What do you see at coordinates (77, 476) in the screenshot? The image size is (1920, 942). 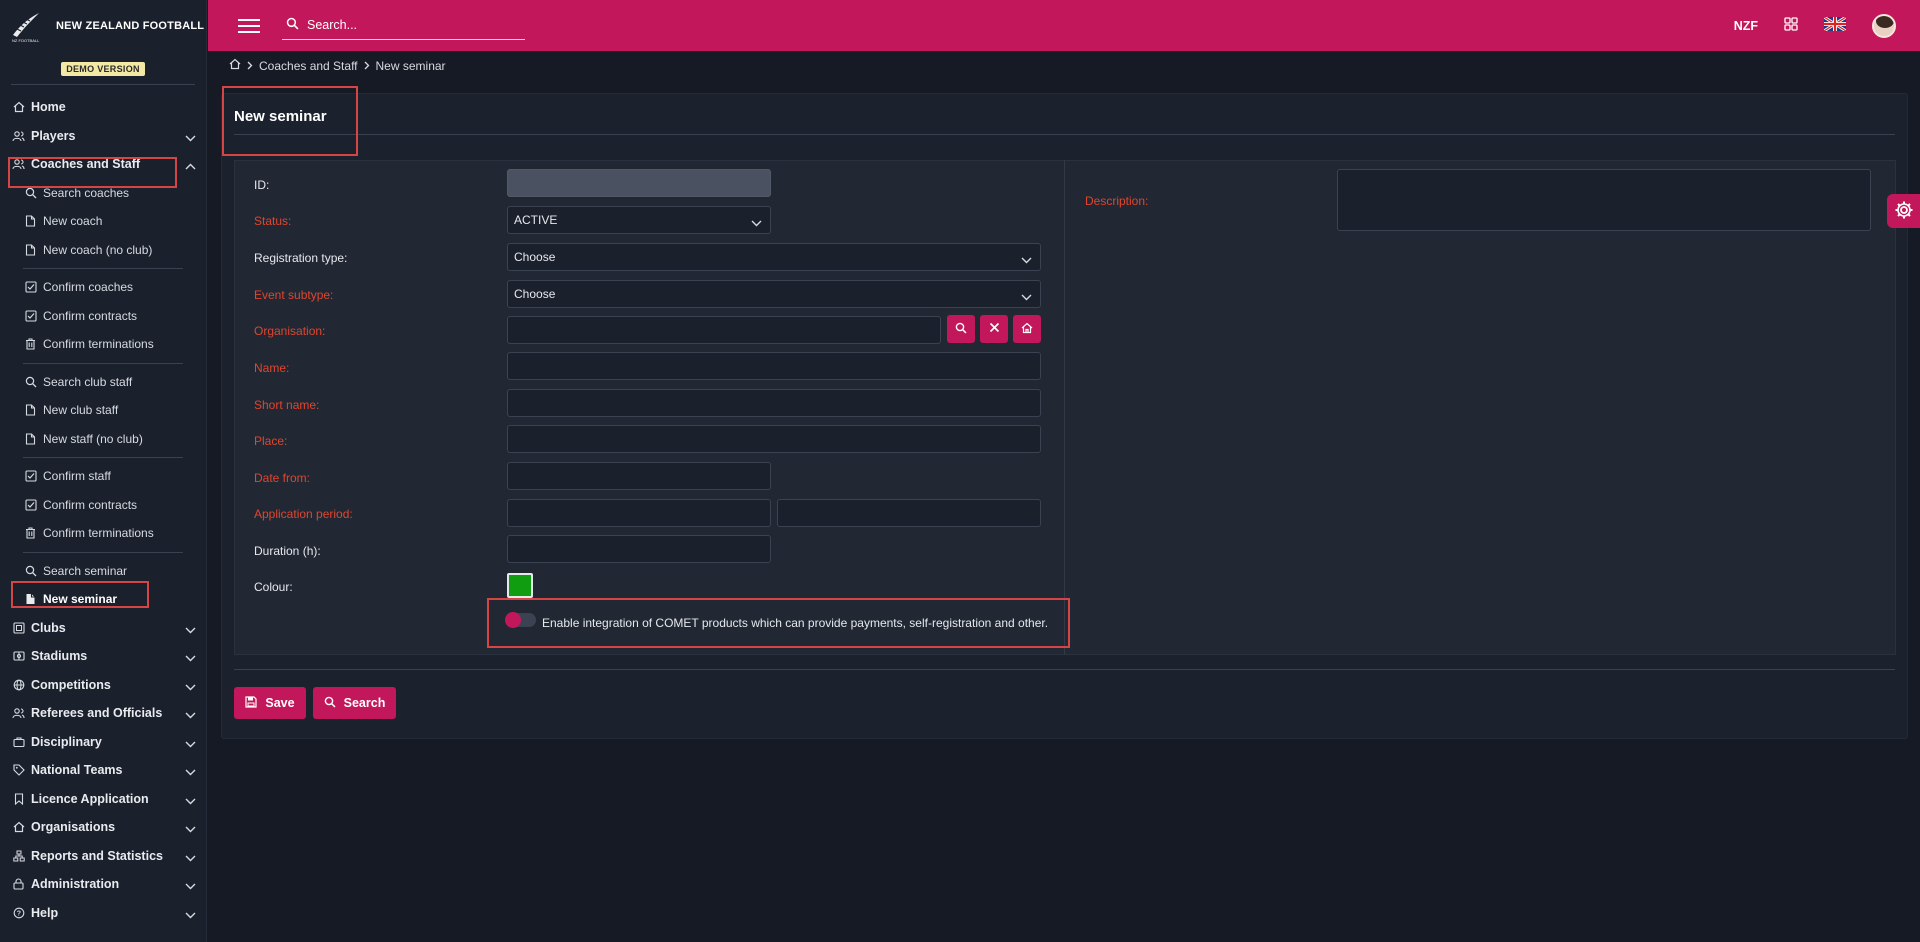 I see `sidebar-item-label: Confirm staff` at bounding box center [77, 476].